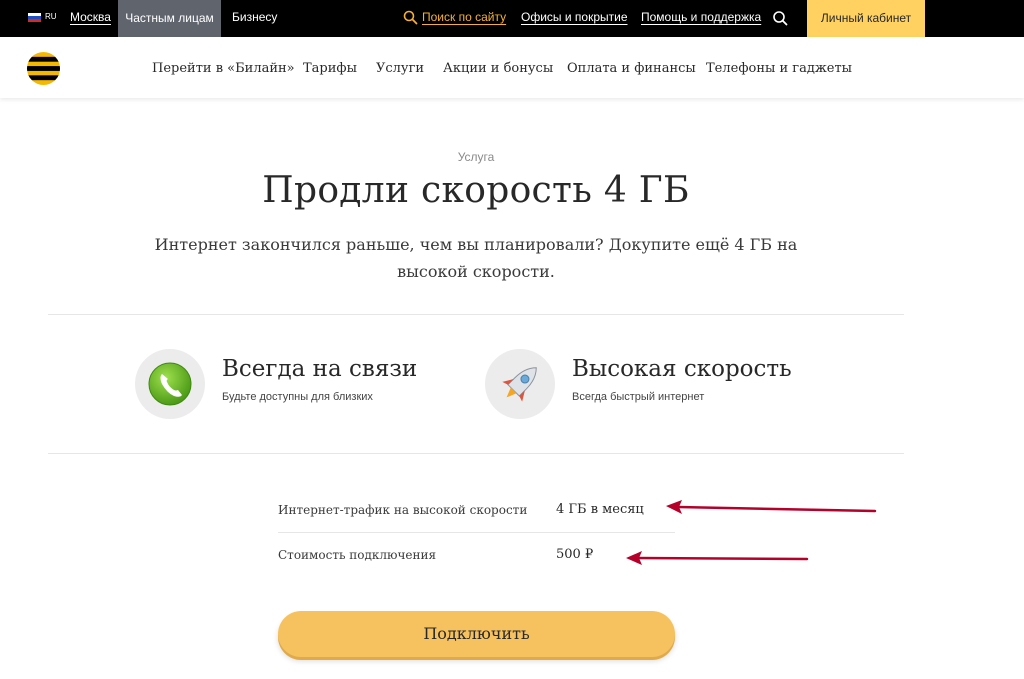  I want to click on param-label-traffic: Интернет-трафик на высокой скорости, so click(403, 510).